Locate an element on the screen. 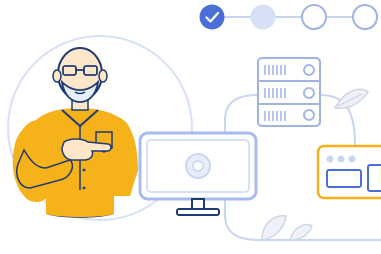  router-device-icon is located at coordinates (348, 172).